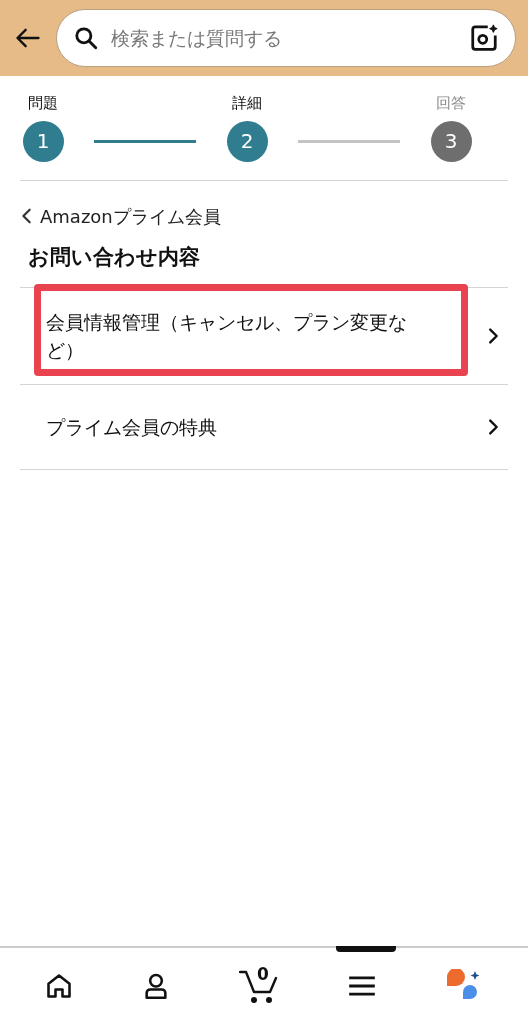  Describe the element at coordinates (264, 427) in the screenshot. I see `list-item: プライム会員の特典` at that location.